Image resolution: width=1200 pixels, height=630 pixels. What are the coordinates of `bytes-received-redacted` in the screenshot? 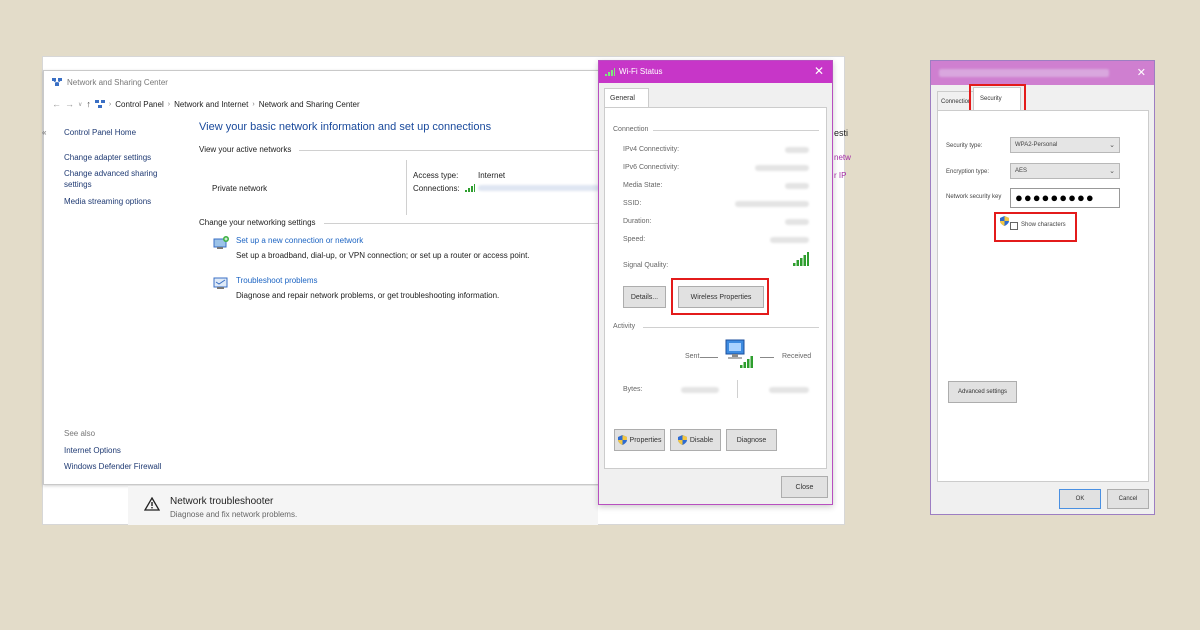 It's located at (789, 390).